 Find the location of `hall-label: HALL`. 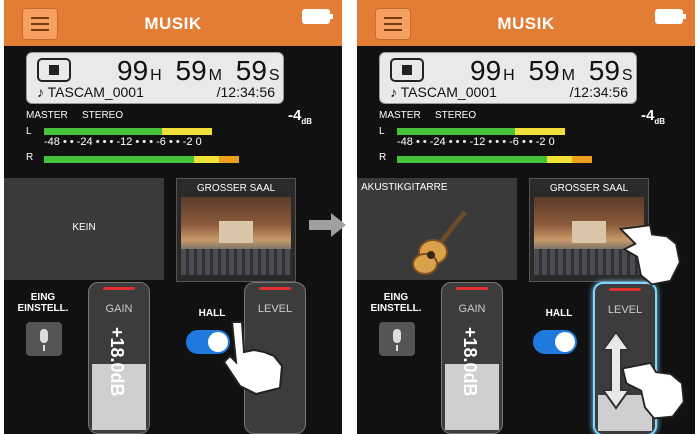

hall-label: HALL is located at coordinates (559, 313).